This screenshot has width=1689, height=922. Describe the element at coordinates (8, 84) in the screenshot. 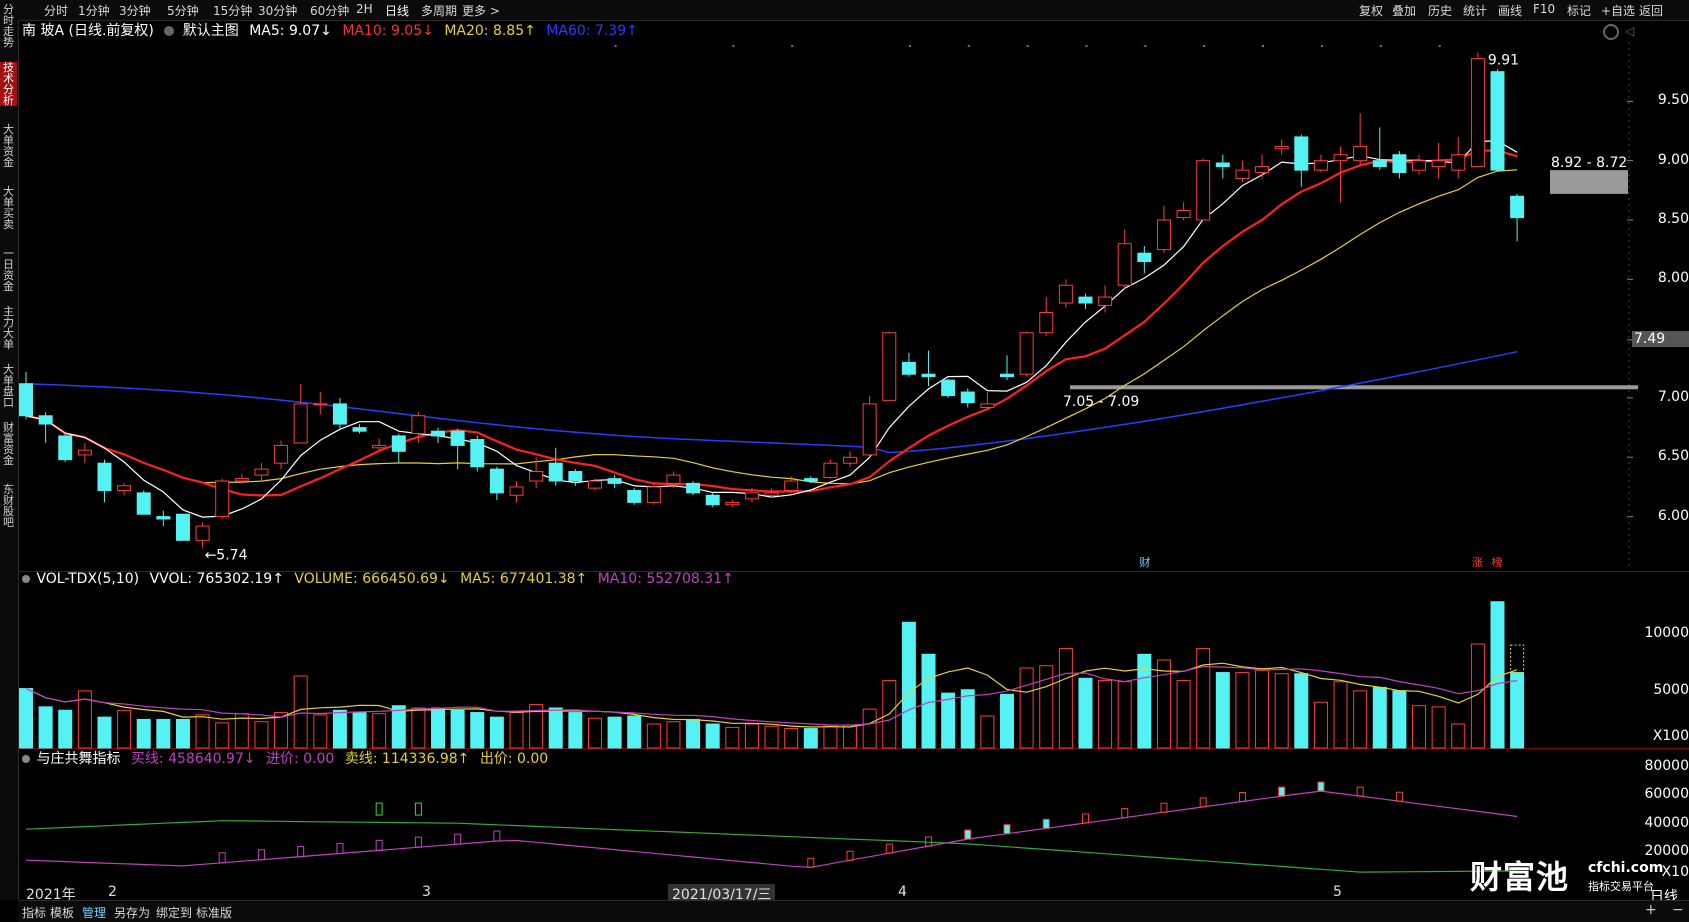

I see `left-nav-tab: 技术分析` at that location.